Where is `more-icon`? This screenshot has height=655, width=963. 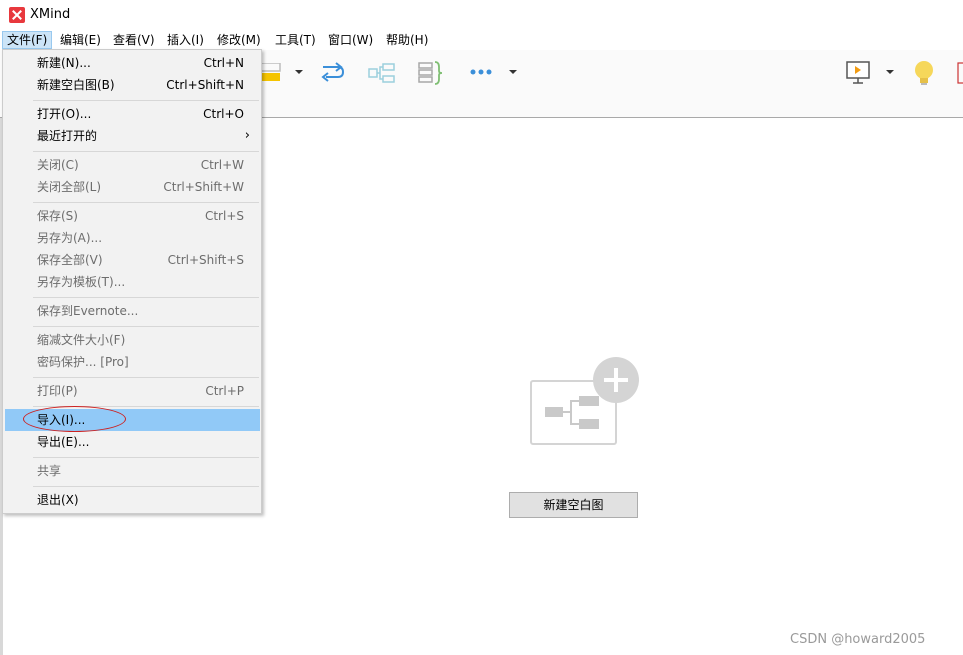 more-icon is located at coordinates (481, 72).